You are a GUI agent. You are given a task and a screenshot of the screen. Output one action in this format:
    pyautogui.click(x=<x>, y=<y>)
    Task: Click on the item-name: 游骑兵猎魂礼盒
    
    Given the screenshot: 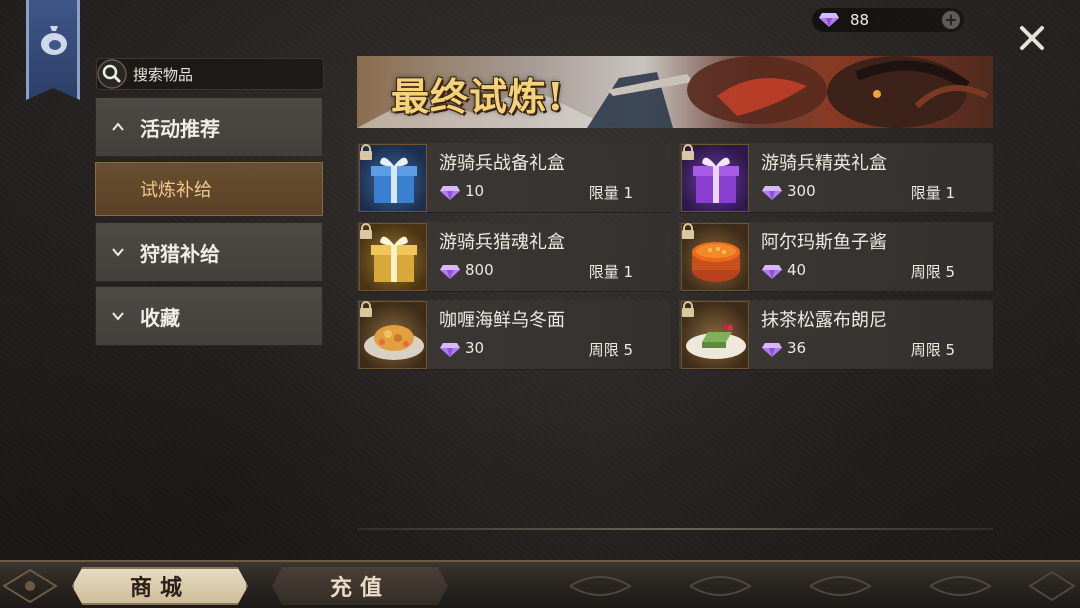 What is the action you would take?
    pyautogui.click(x=502, y=242)
    